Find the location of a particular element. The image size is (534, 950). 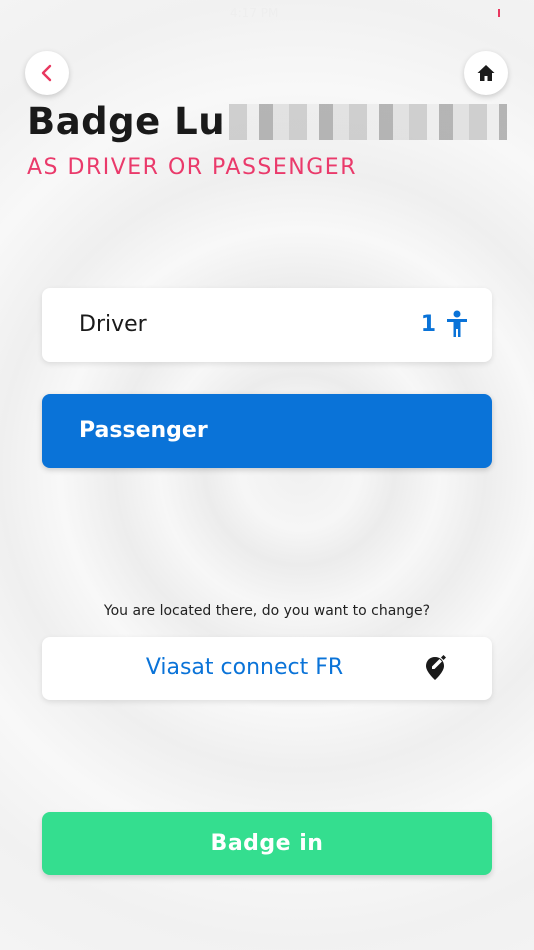

location-edit-icon is located at coordinates (436, 667).